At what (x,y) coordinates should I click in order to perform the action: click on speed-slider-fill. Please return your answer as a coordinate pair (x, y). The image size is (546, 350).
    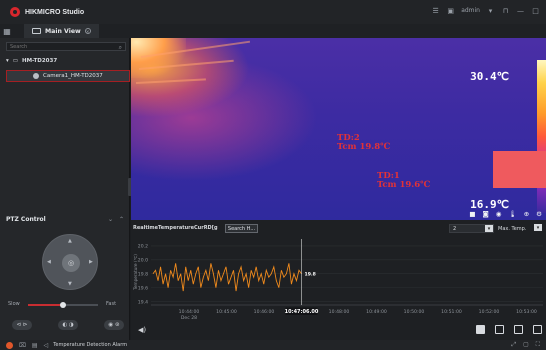
    Looking at the image, I should click on (45, 305).